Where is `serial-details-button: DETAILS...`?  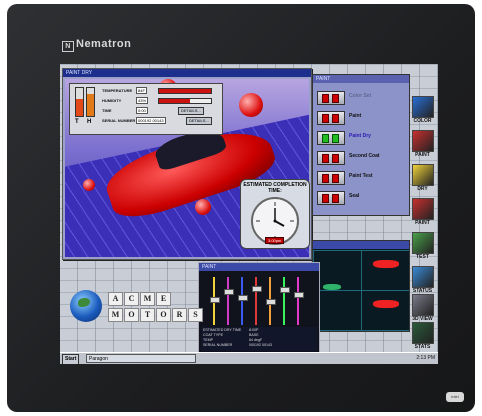
serial-details-button: DETAILS... is located at coordinates (199, 121).